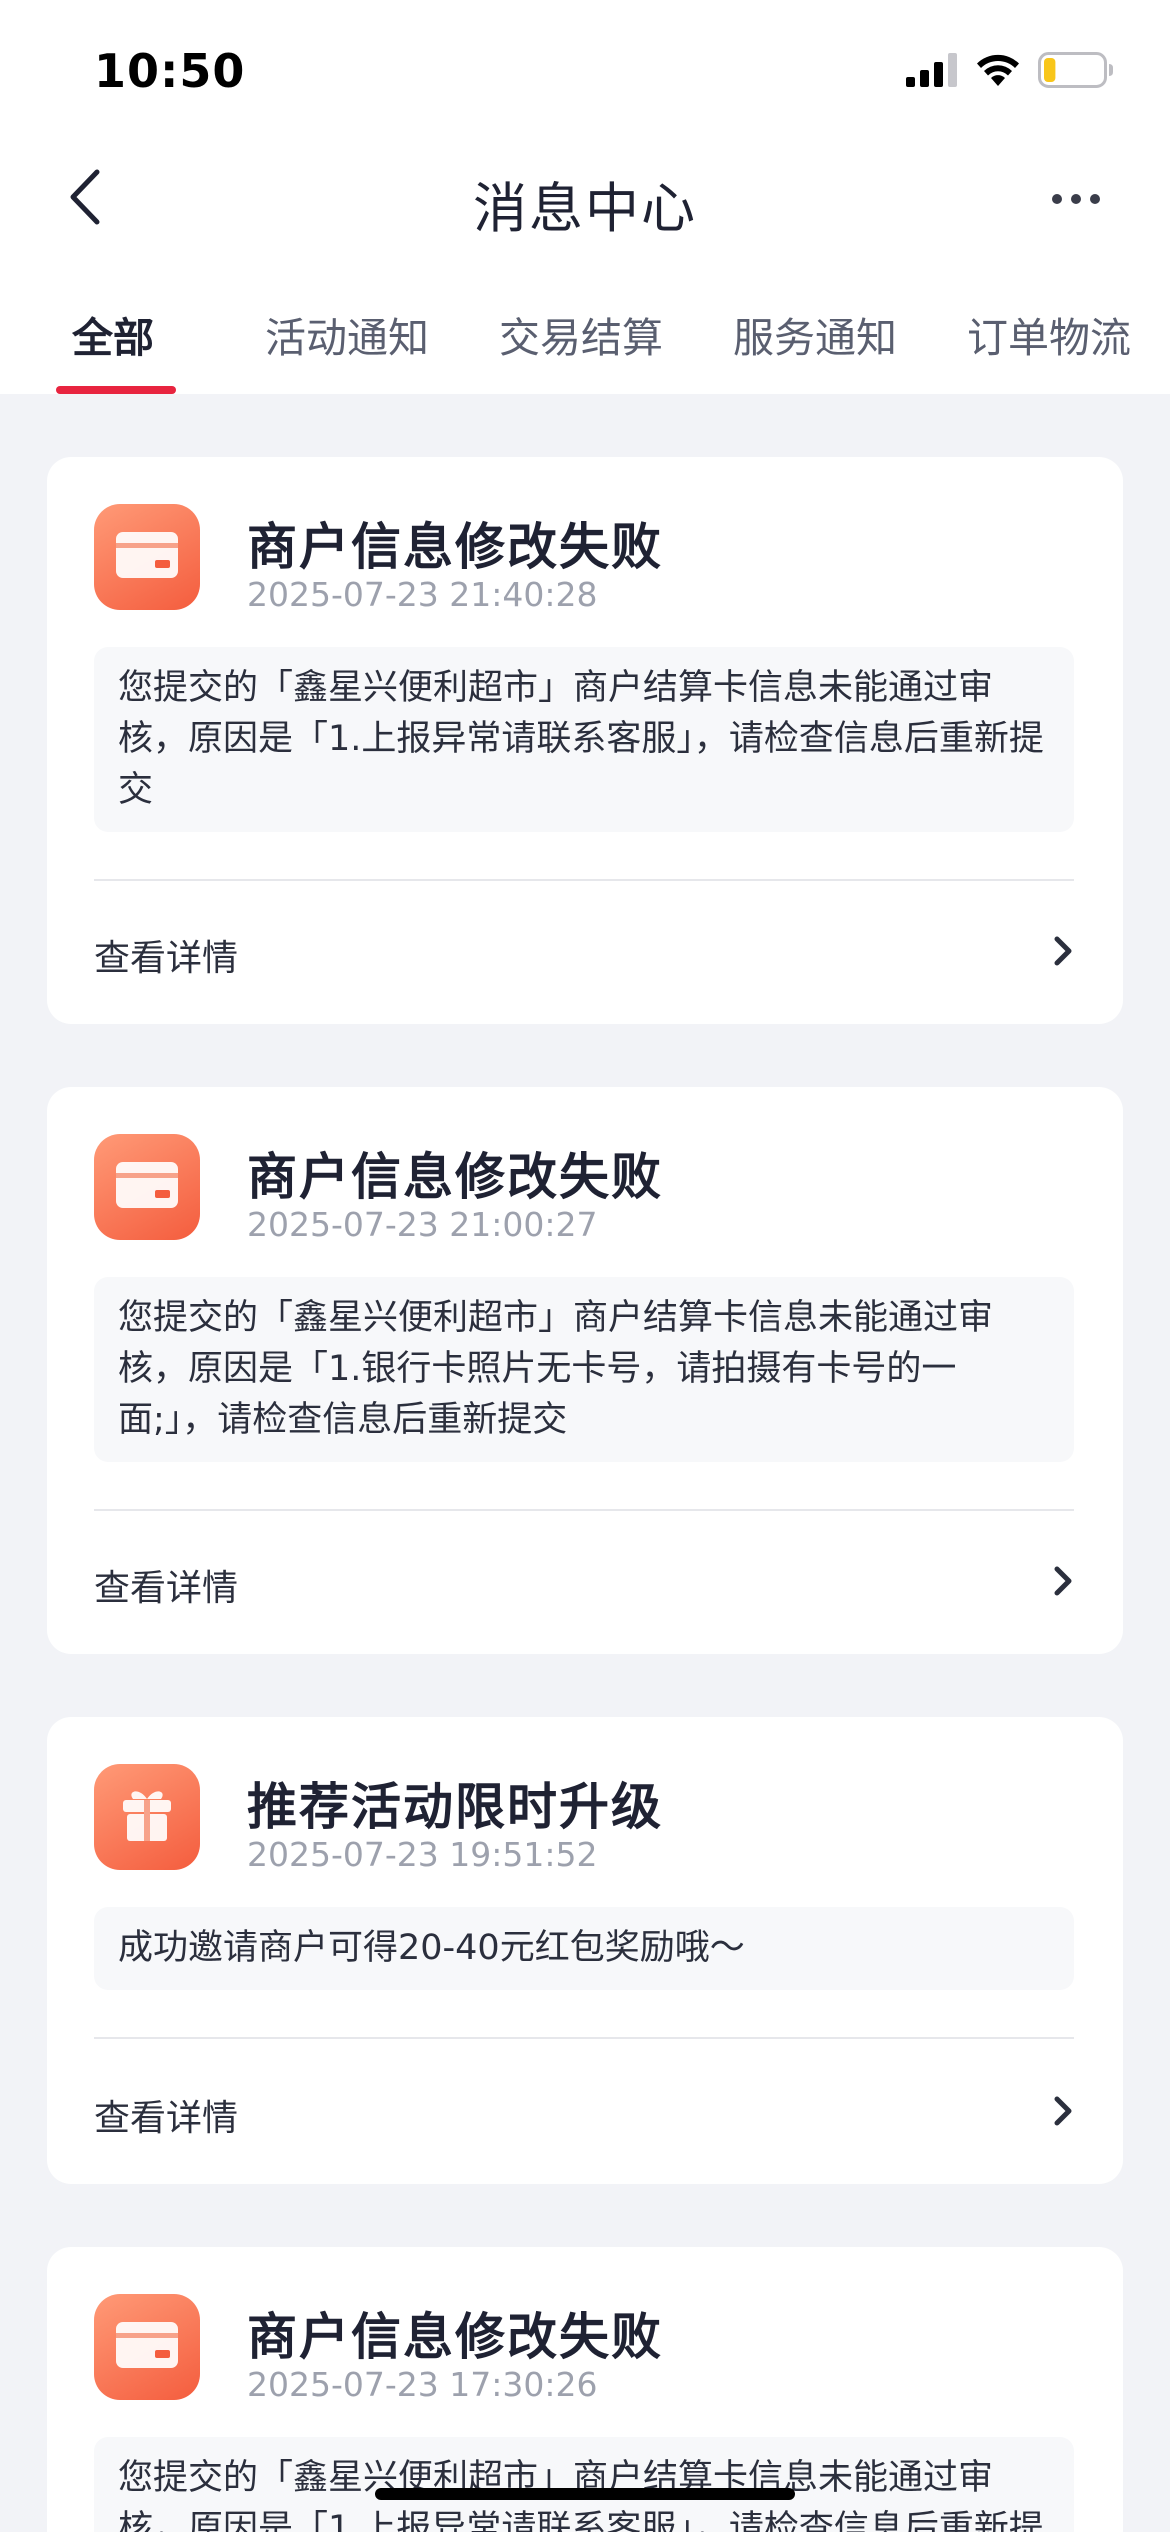 Image resolution: width=1170 pixels, height=2532 pixels. Describe the element at coordinates (116, 390) in the screenshot. I see `active-tab-indicator` at that location.